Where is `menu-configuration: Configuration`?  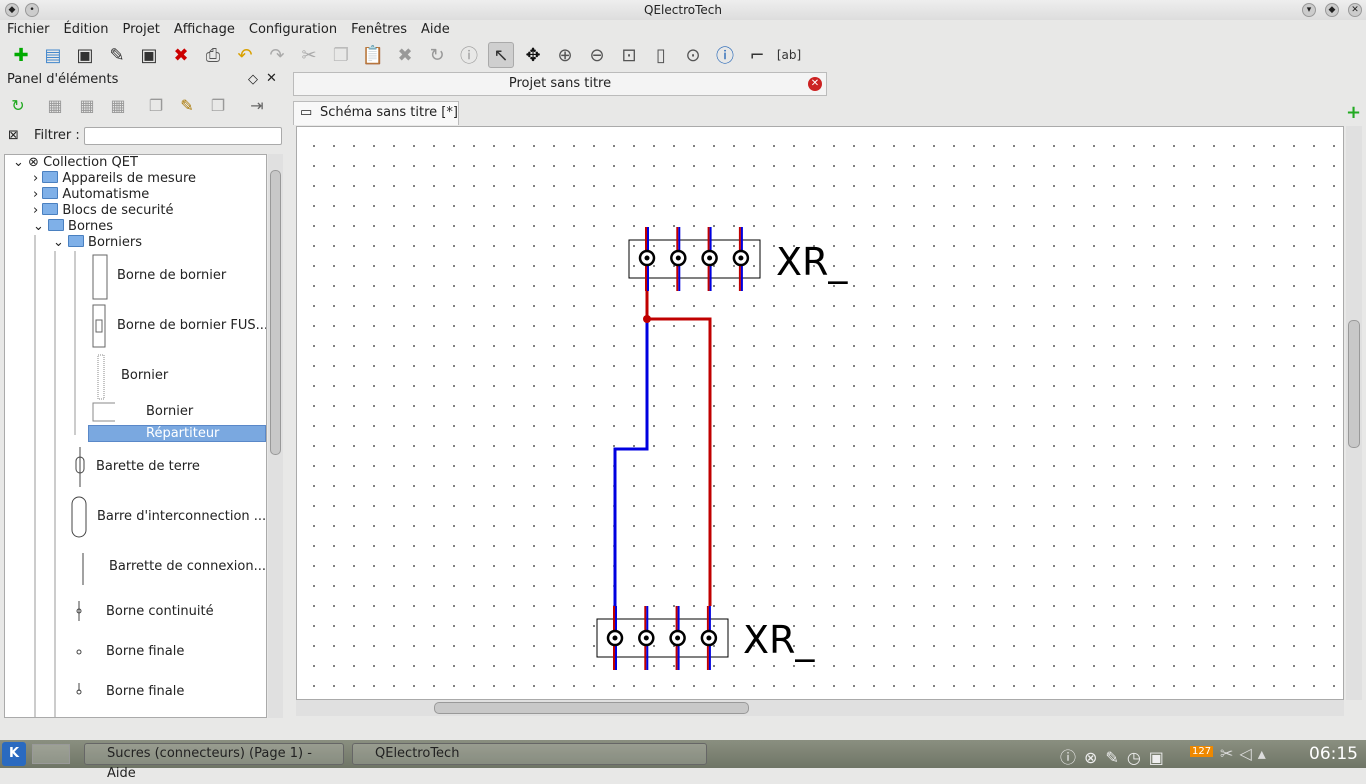
menu-configuration: Configuration is located at coordinates (293, 30).